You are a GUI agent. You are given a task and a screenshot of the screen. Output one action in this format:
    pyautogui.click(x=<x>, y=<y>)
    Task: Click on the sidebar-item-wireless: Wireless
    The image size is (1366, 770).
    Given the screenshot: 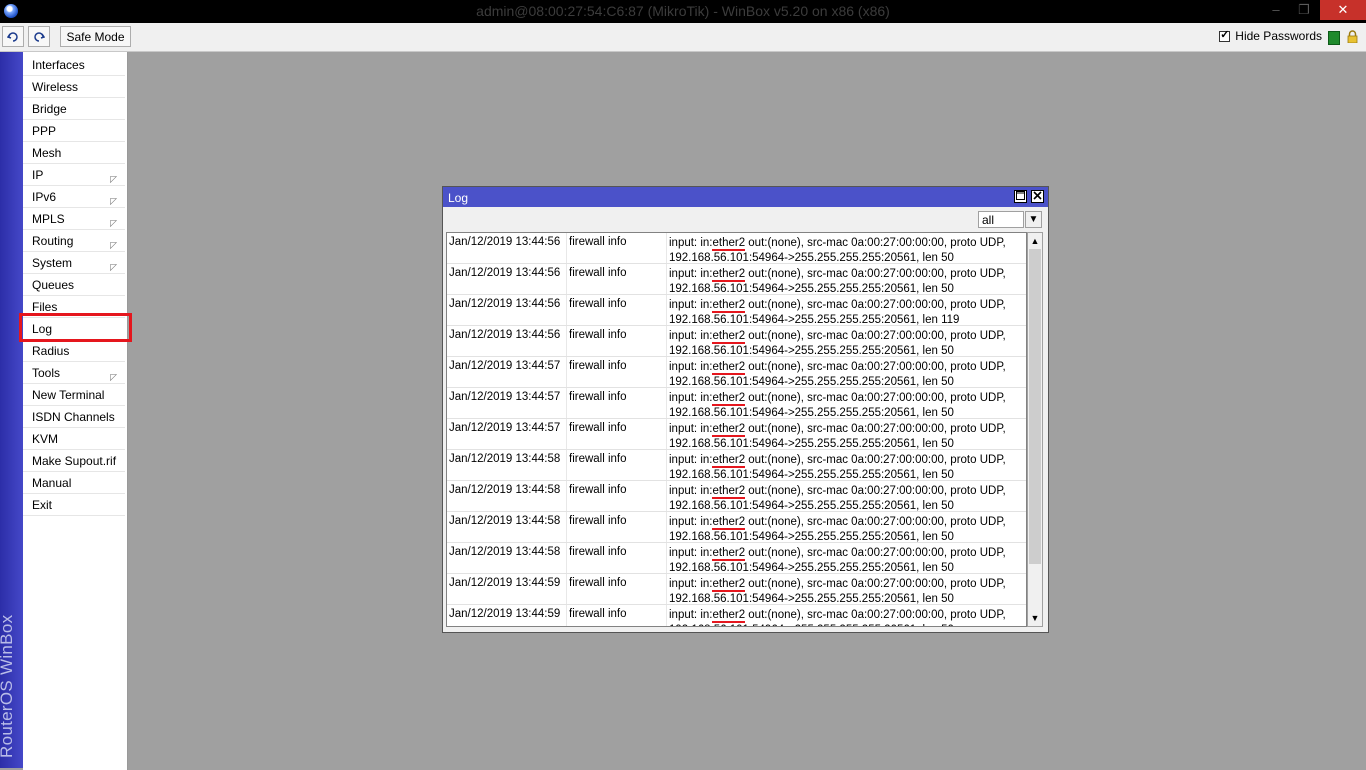 What is the action you would take?
    pyautogui.click(x=74, y=87)
    